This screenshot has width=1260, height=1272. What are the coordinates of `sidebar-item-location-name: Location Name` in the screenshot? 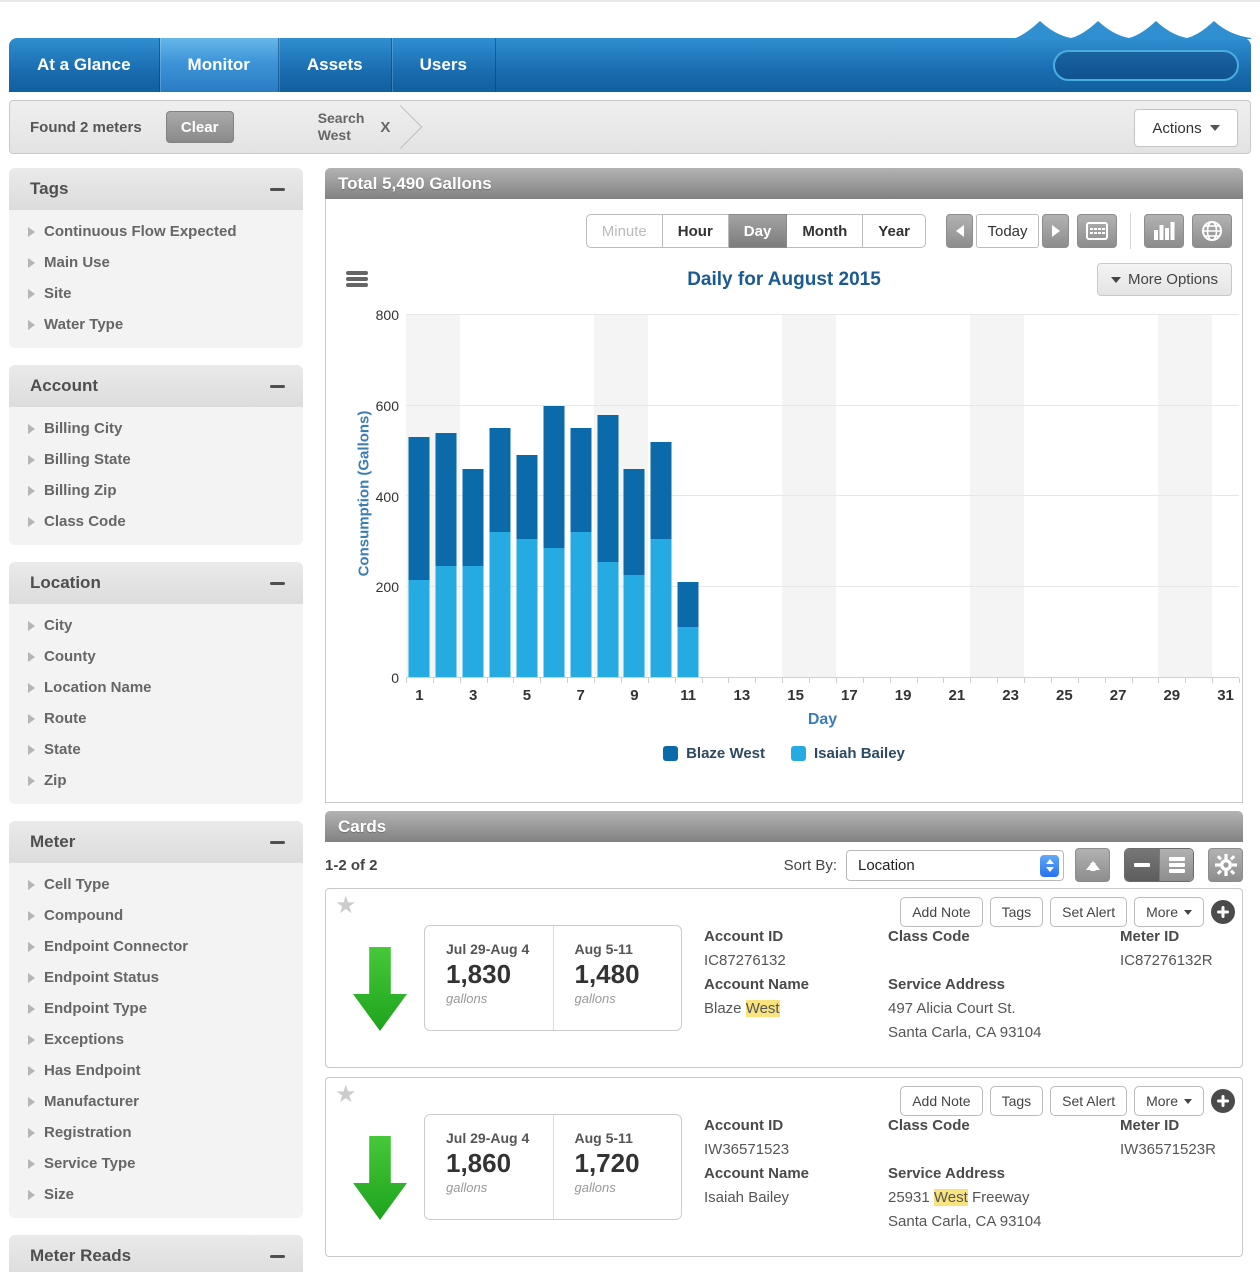 It's located at (156, 687).